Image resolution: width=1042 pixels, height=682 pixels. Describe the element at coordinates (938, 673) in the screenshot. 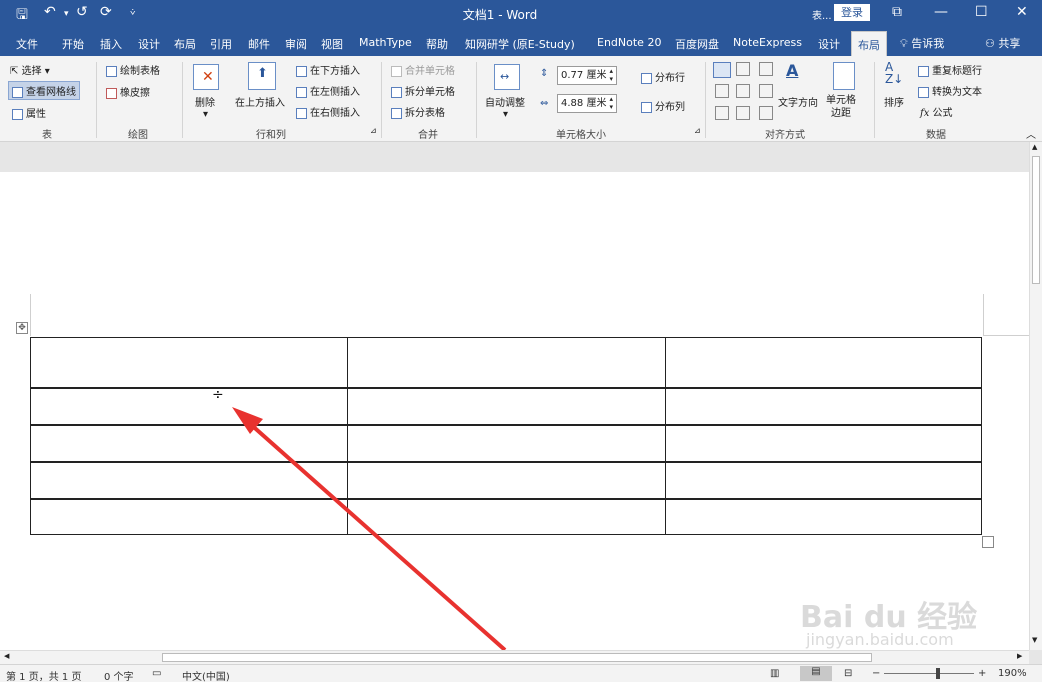

I see `zoom-slider-thumb` at that location.